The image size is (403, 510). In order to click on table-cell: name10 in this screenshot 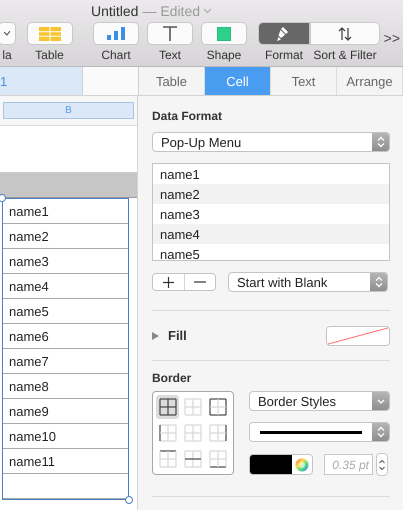, I will do `click(65, 436)`.